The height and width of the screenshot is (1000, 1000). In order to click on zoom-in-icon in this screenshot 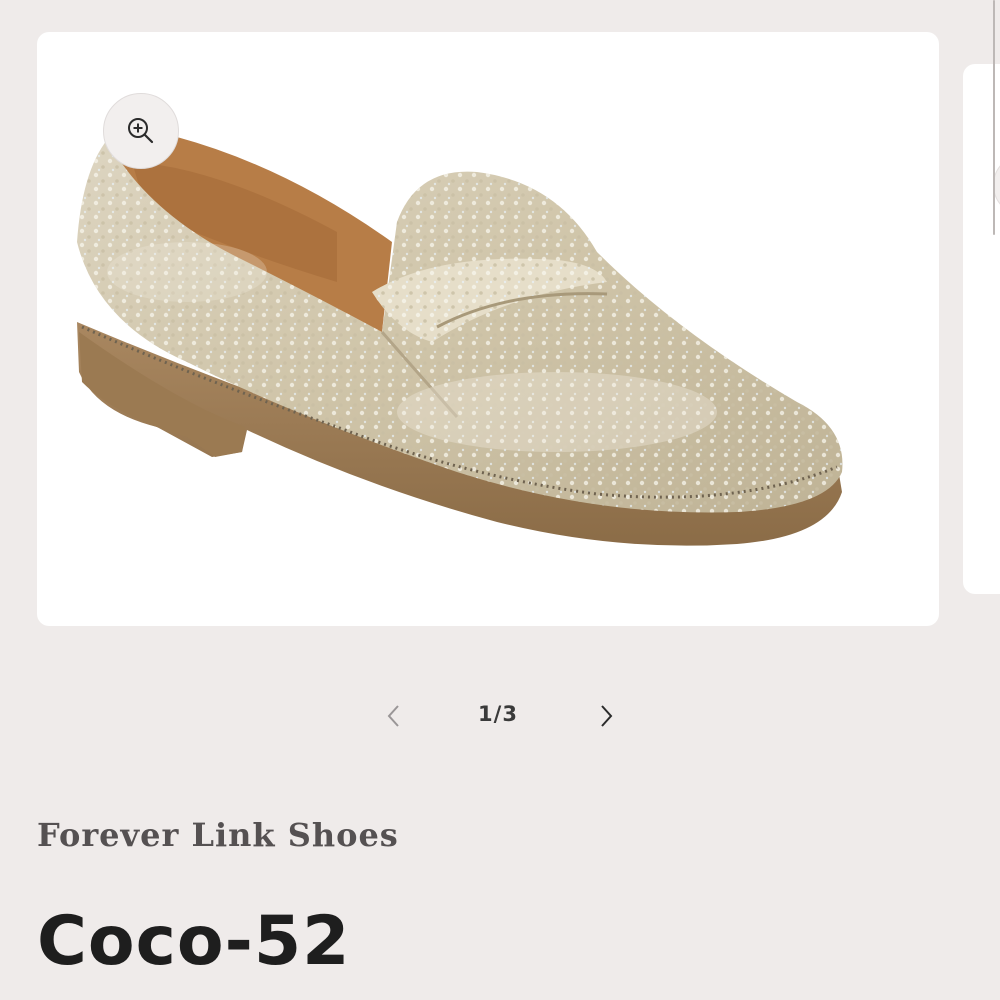, I will do `click(141, 131)`.